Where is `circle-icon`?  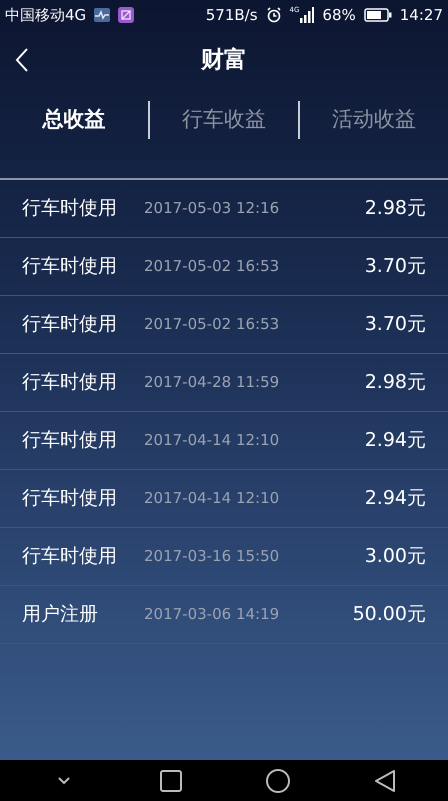 circle-icon is located at coordinates (278, 780).